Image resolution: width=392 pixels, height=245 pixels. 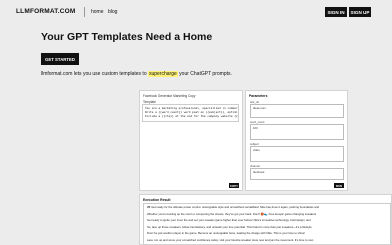 I want to click on sign-up-button: SIGN UP, so click(x=360, y=12).